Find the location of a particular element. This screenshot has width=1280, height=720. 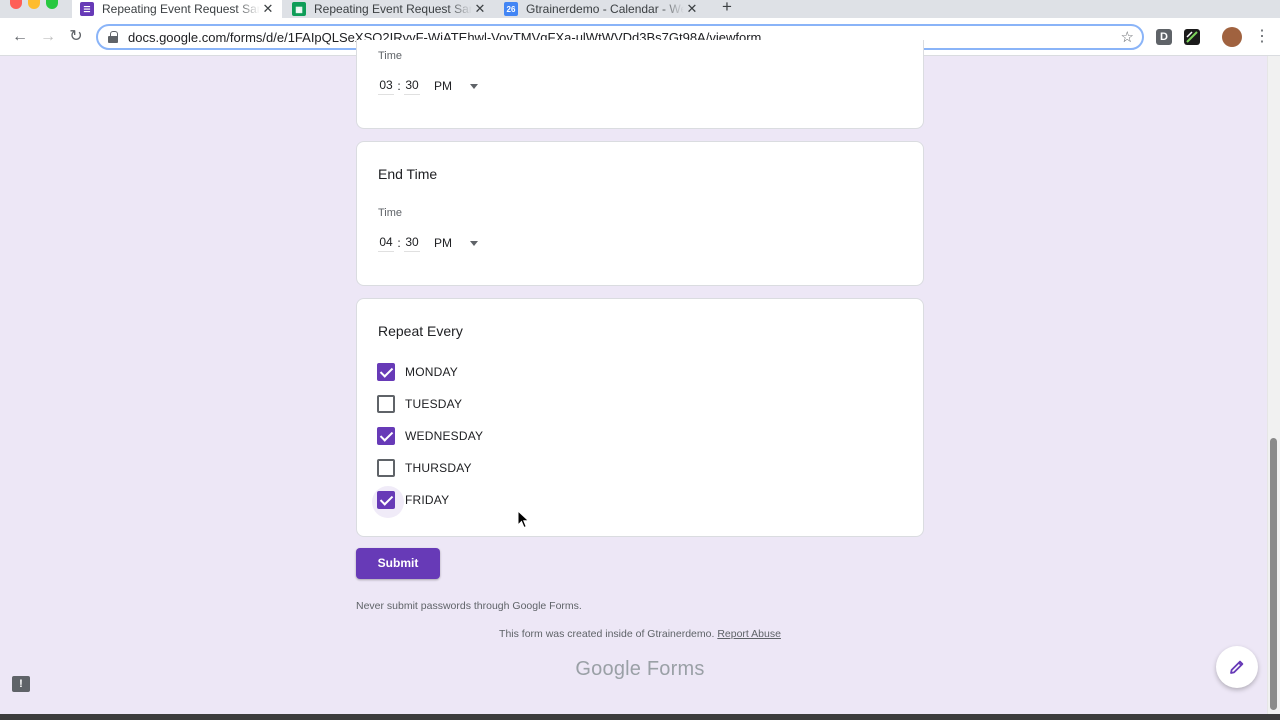

end-hour-field: 04 is located at coordinates (386, 243).